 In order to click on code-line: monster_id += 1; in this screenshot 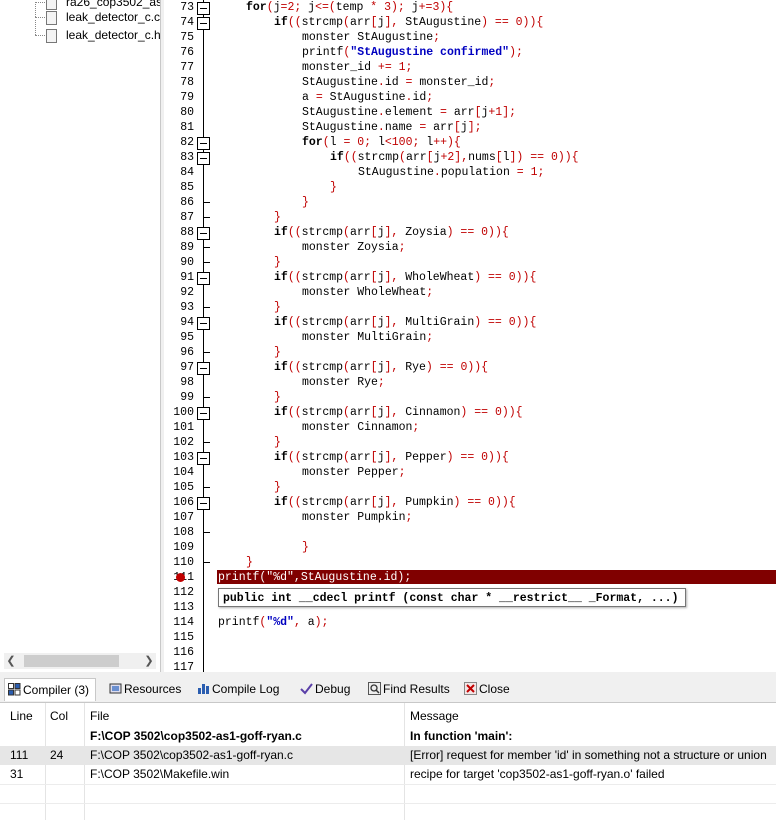, I will do `click(357, 67)`.